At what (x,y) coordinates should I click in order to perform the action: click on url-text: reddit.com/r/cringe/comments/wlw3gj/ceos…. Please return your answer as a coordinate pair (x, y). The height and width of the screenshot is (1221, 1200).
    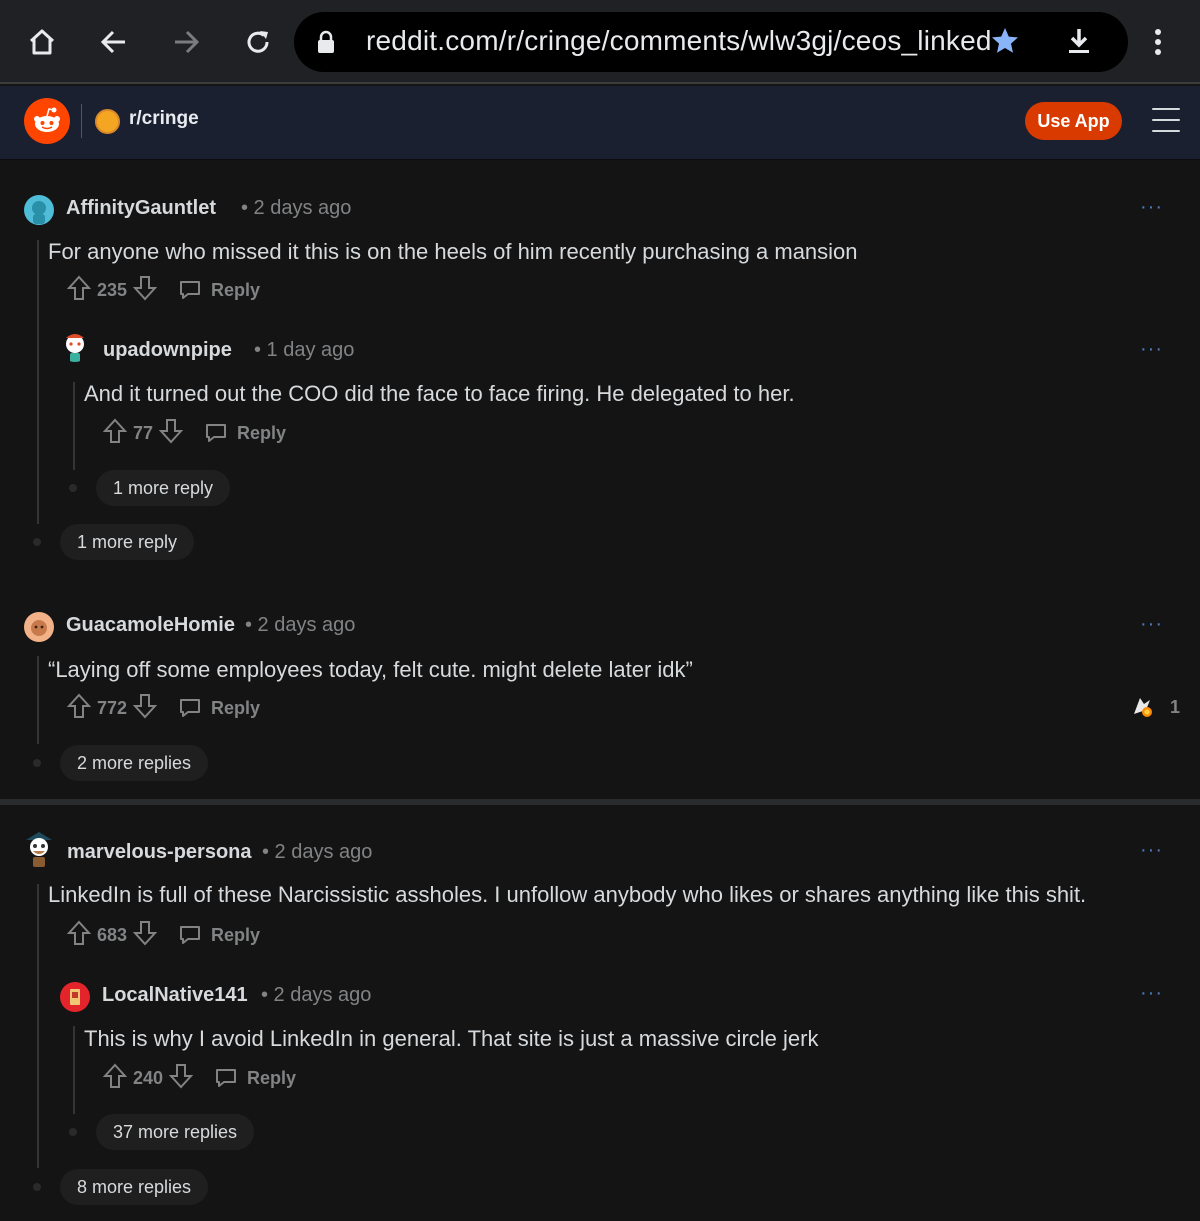
    Looking at the image, I should click on (679, 41).